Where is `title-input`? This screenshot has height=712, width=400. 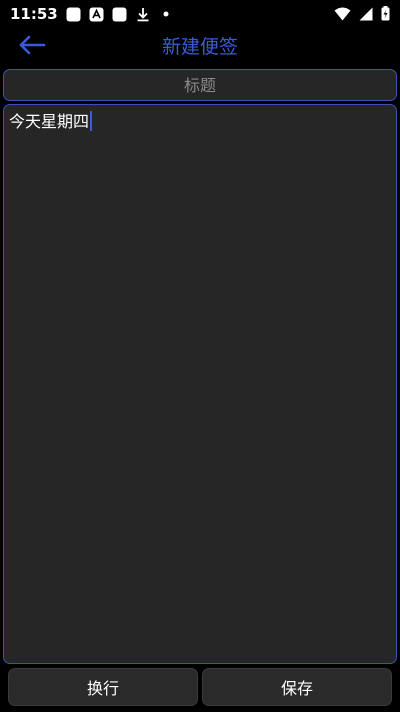
title-input is located at coordinates (200, 85).